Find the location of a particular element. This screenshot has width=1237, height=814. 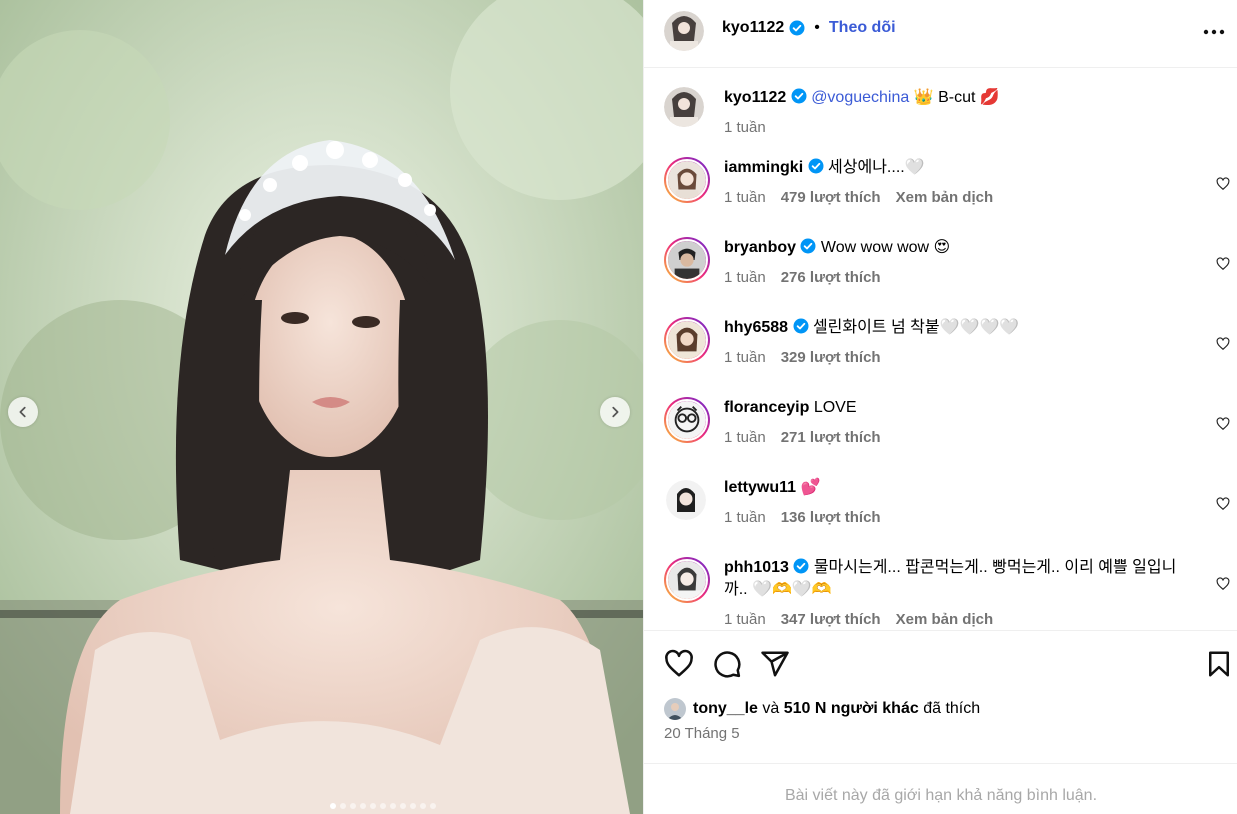

heart-icon is located at coordinates (679, 664).